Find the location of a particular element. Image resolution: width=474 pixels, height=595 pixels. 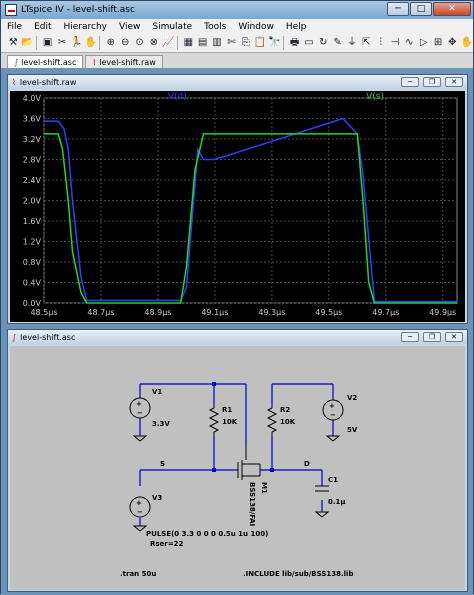

zoom-fit-icon: ⊙ is located at coordinates (139, 43).